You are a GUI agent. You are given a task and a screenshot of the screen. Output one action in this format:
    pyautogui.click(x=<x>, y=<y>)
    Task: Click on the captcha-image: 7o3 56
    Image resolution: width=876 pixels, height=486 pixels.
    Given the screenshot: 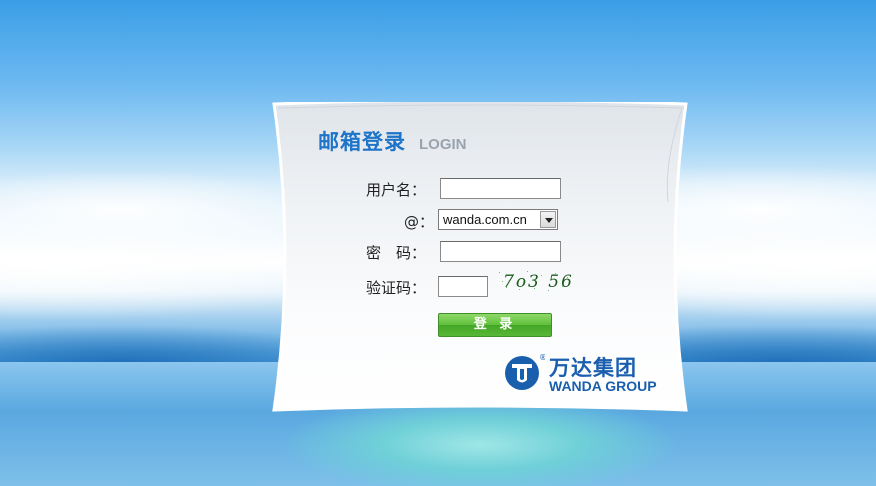 What is the action you would take?
    pyautogui.click(x=534, y=281)
    